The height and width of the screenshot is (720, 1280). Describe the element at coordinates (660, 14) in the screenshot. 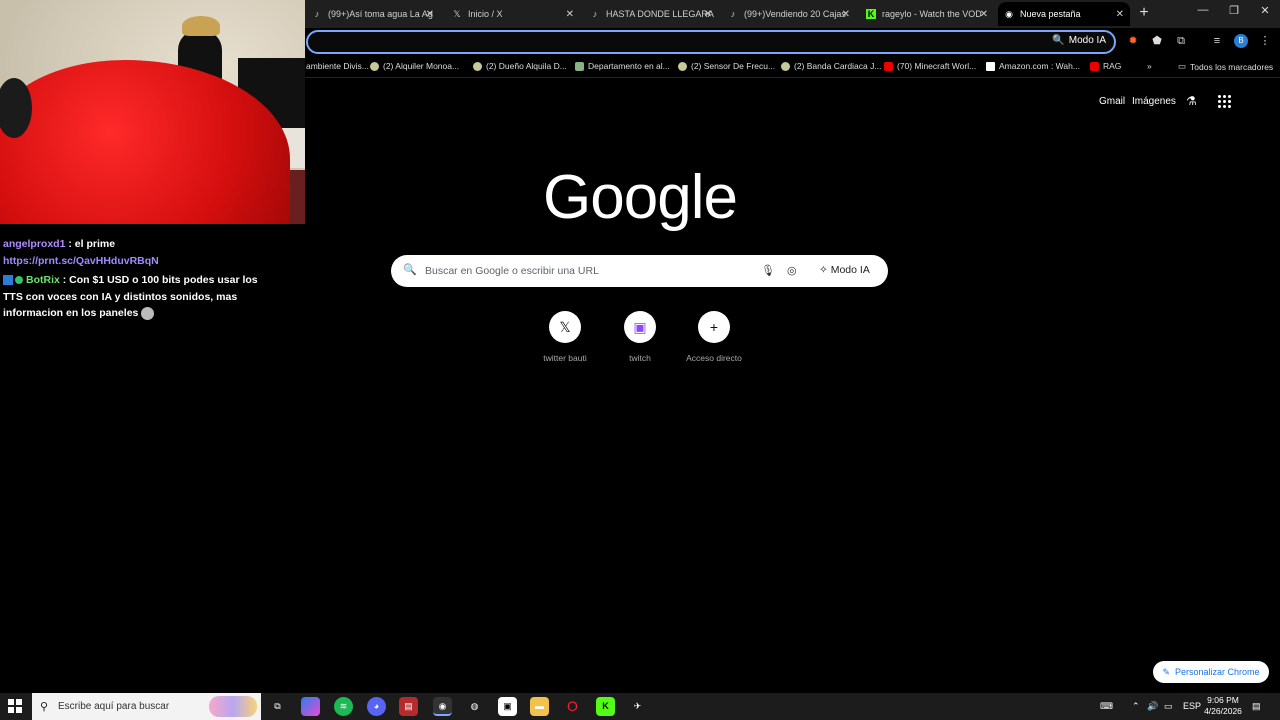

I see `tab-title: HASTA DONDE LLEGARA` at that location.